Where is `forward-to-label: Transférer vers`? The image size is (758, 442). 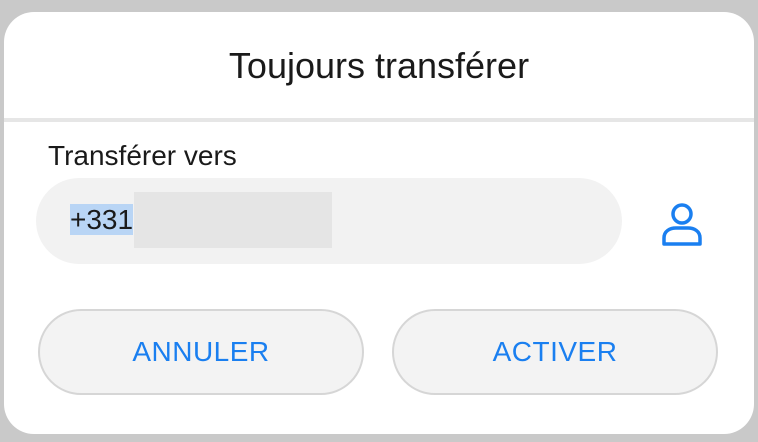
forward-to-label: Transférer vers is located at coordinates (142, 155).